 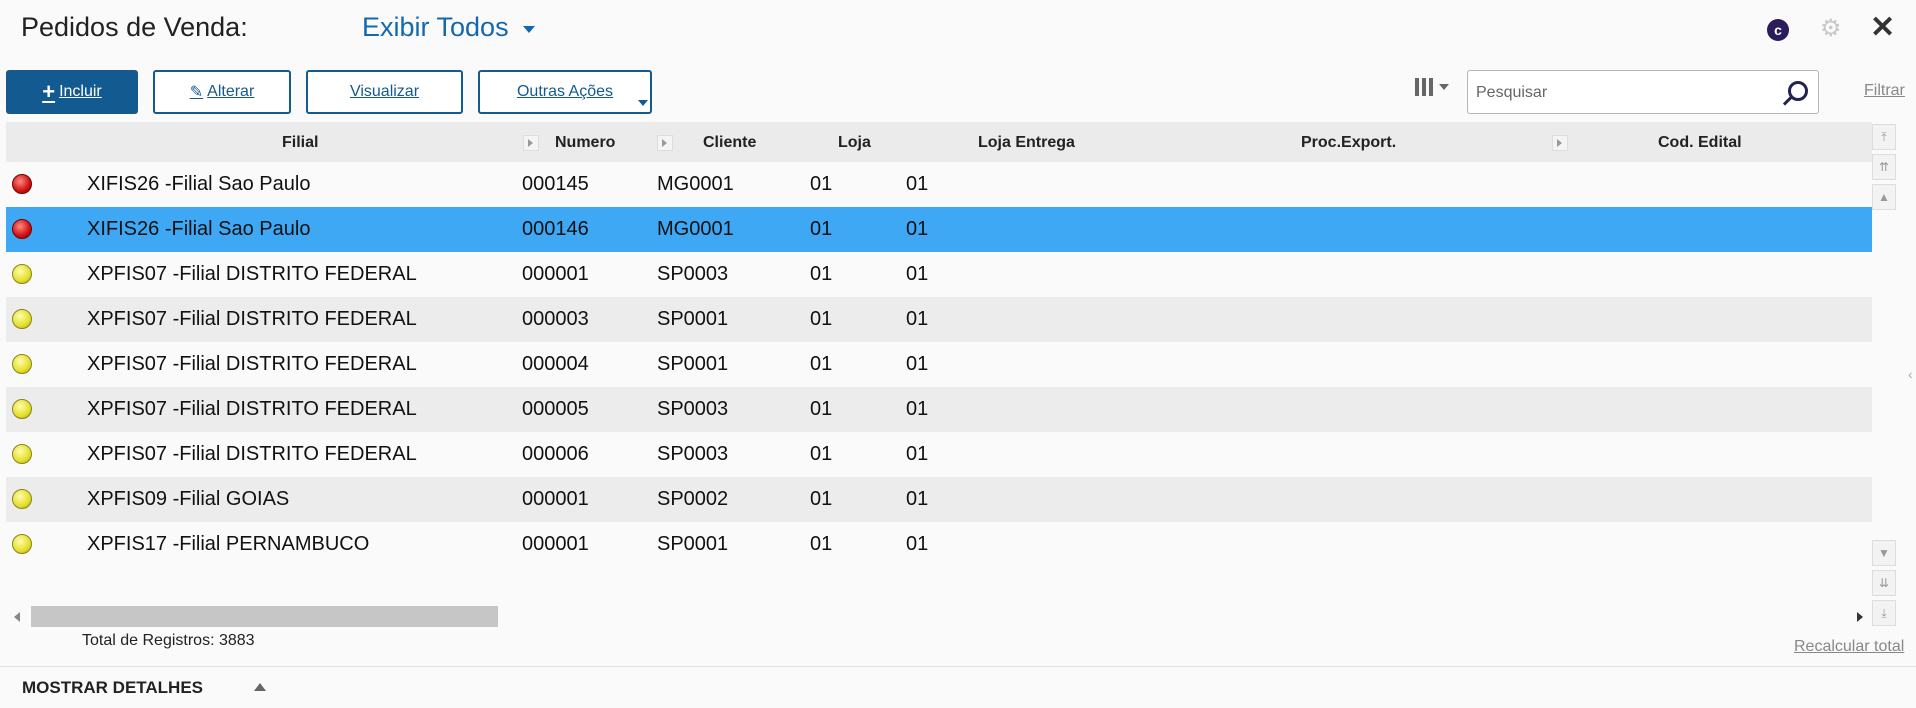 What do you see at coordinates (112, 688) in the screenshot?
I see `mostrar-detalhes-toggle: MOSTRAR DETALHES` at bounding box center [112, 688].